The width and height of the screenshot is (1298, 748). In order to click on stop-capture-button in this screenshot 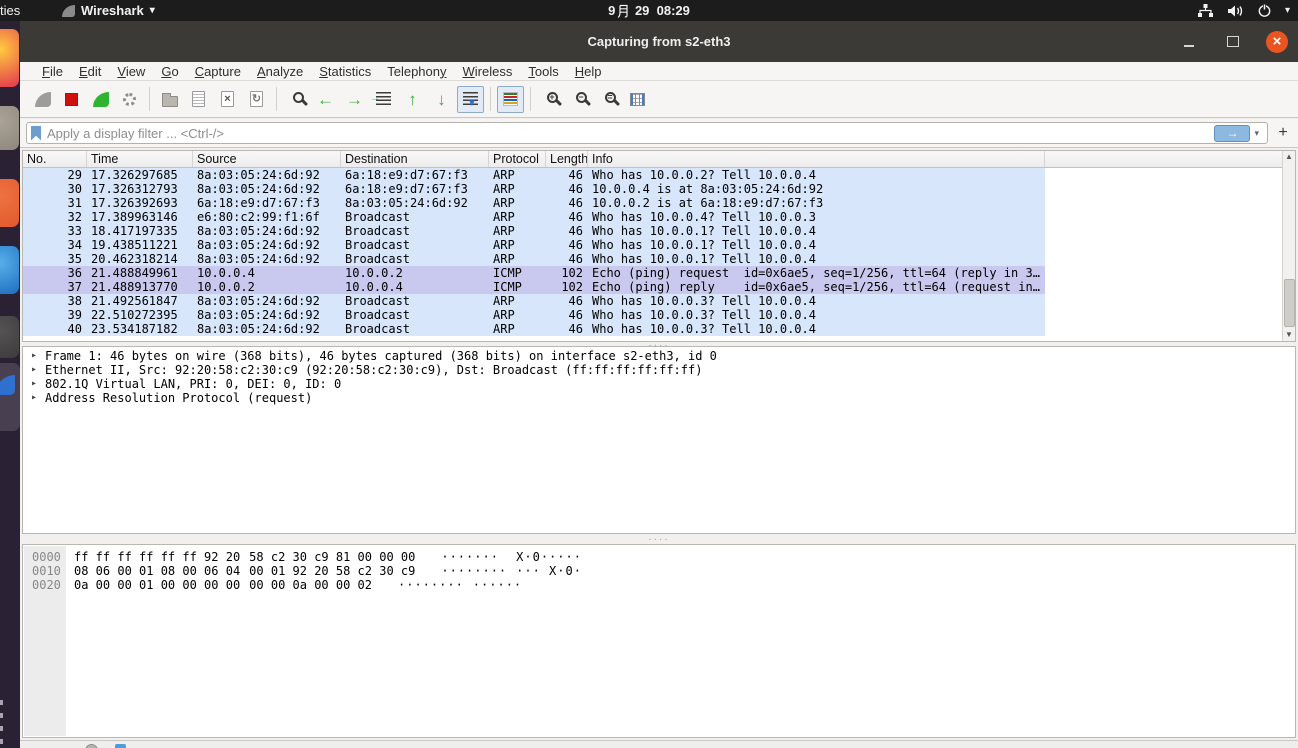, I will do `click(71, 99)`.